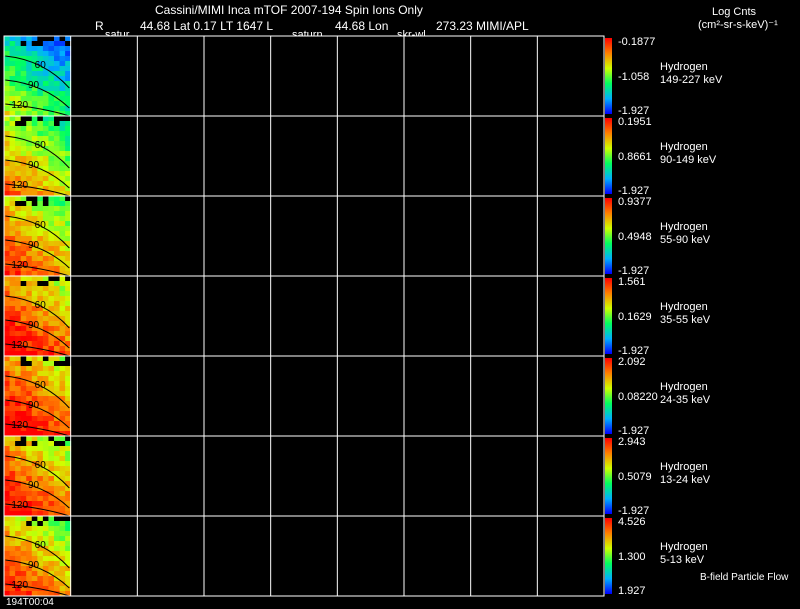 The width and height of the screenshot is (800, 609). Describe the element at coordinates (682, 560) in the screenshot. I see `energy-label: 5-13 keV` at that location.